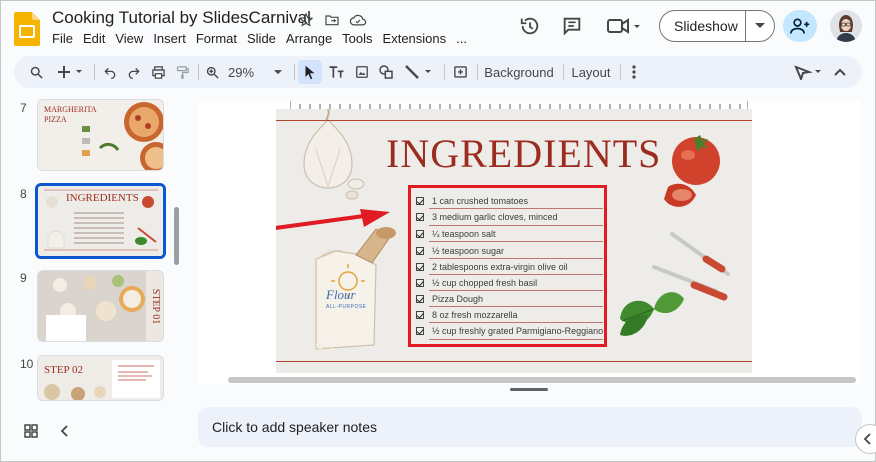 The height and width of the screenshot is (462, 876). Describe the element at coordinates (514, 361) in the screenshot. I see `bottom-rule` at that location.